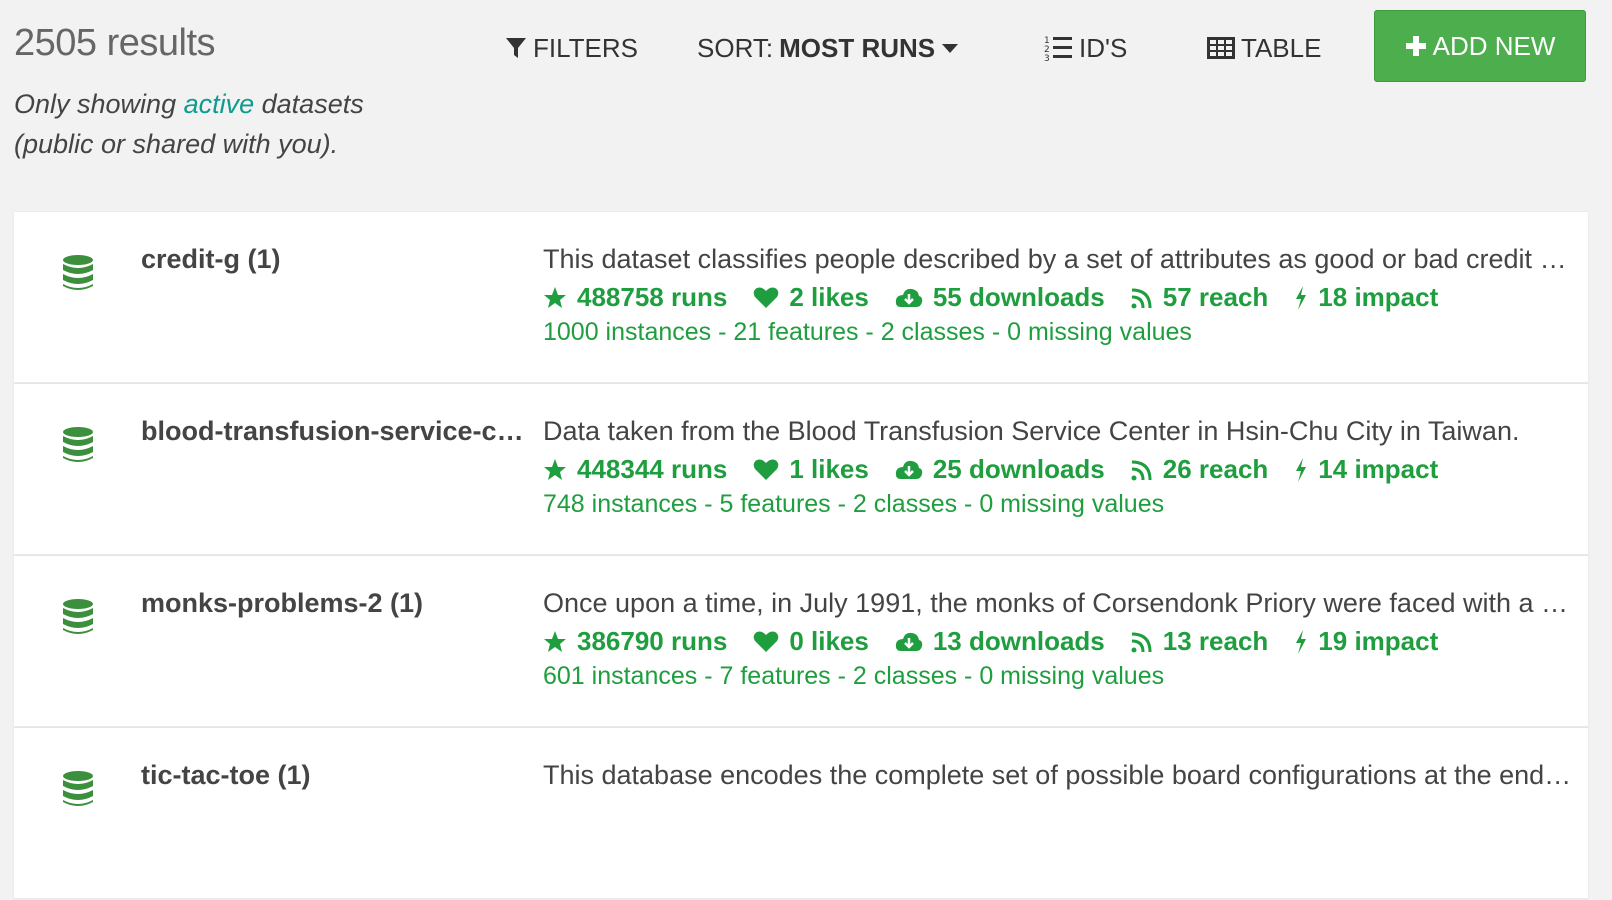 This screenshot has width=1612, height=900. I want to click on add-new-label: ADD NEW, so click(1494, 45).